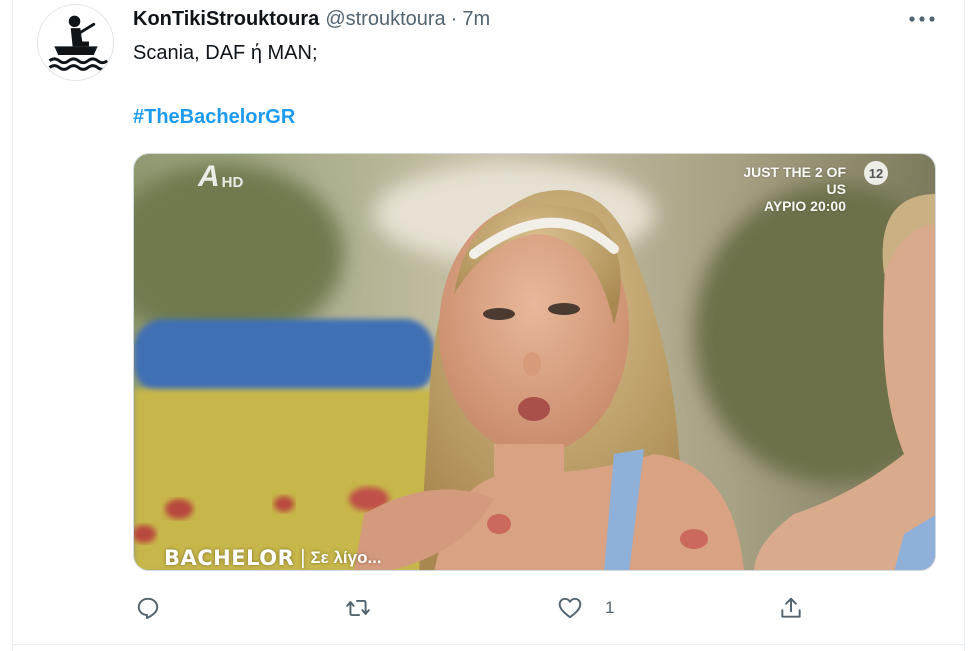 The width and height of the screenshot is (980, 651). I want to click on timeline-border-left, so click(12, 325).